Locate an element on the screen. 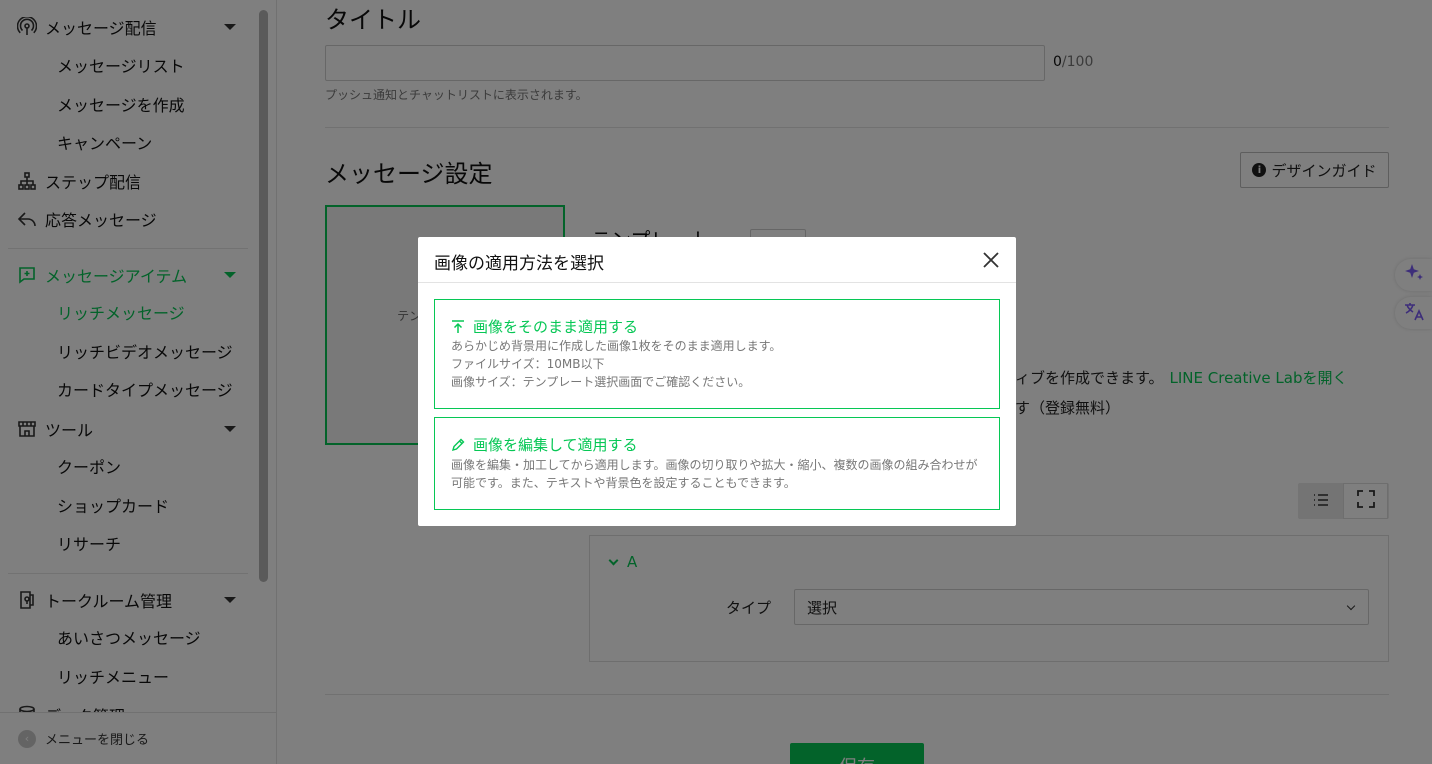  pencil-icon is located at coordinates (458, 445).